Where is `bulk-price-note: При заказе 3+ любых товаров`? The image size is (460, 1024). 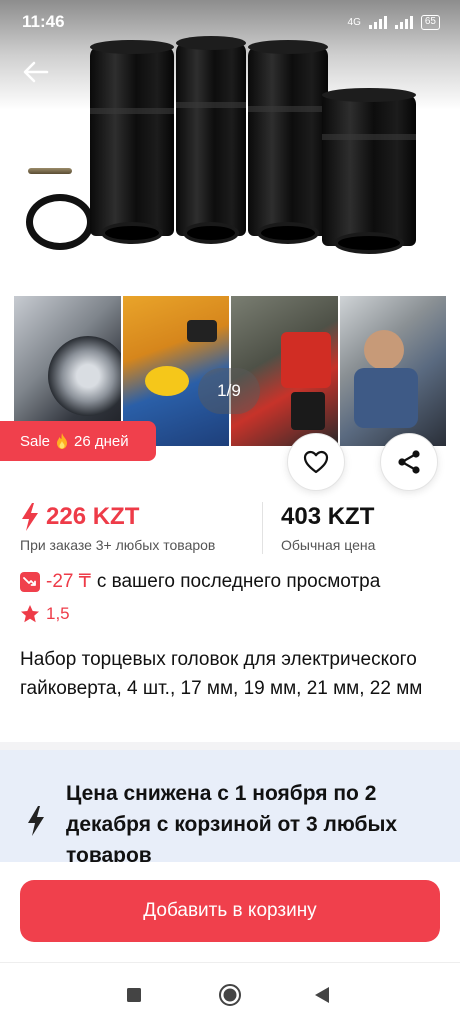 bulk-price-note: При заказе 3+ любых товаров is located at coordinates (118, 545).